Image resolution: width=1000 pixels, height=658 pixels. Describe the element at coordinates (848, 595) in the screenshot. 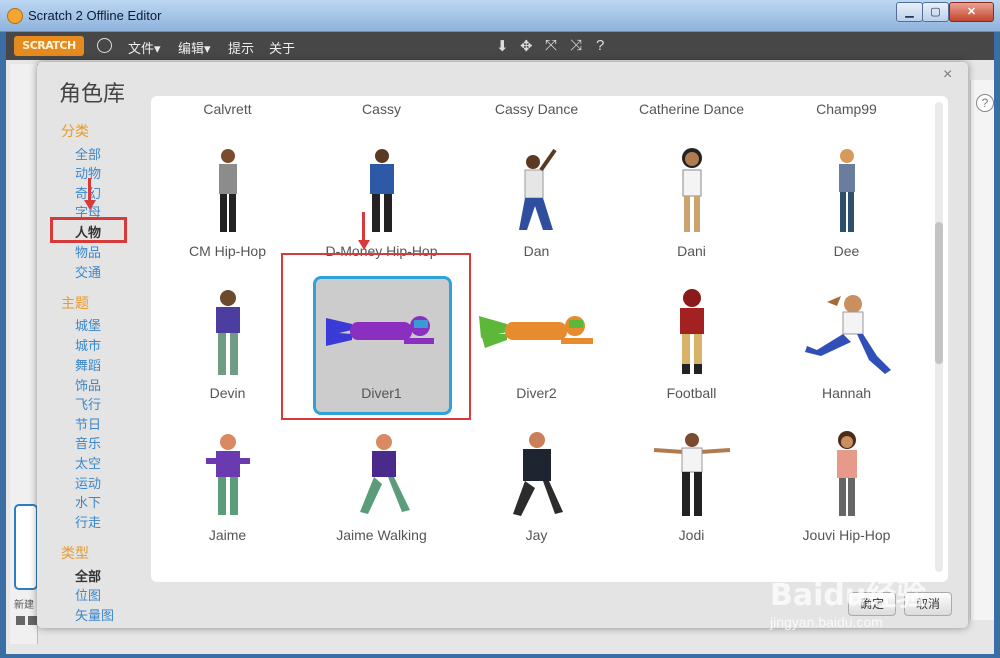

I see `baidu-watermark: Baidu经验` at that location.